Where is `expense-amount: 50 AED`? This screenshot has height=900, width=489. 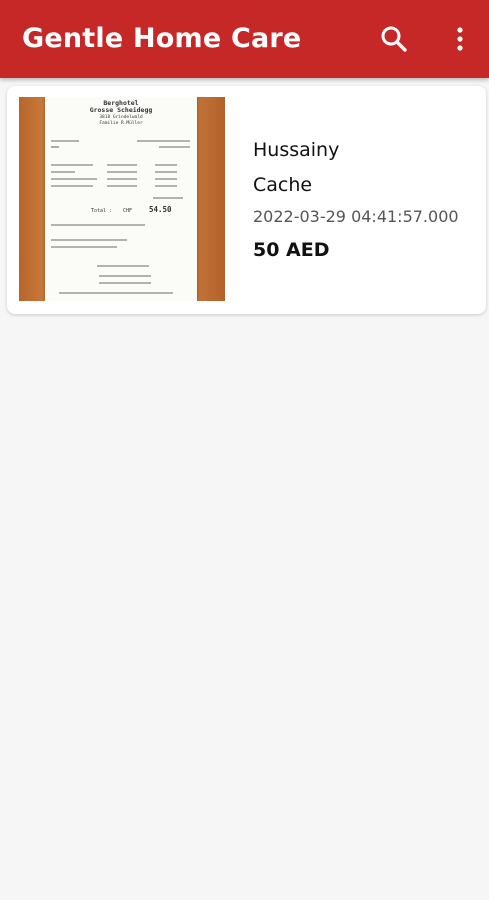 expense-amount: 50 AED is located at coordinates (291, 250).